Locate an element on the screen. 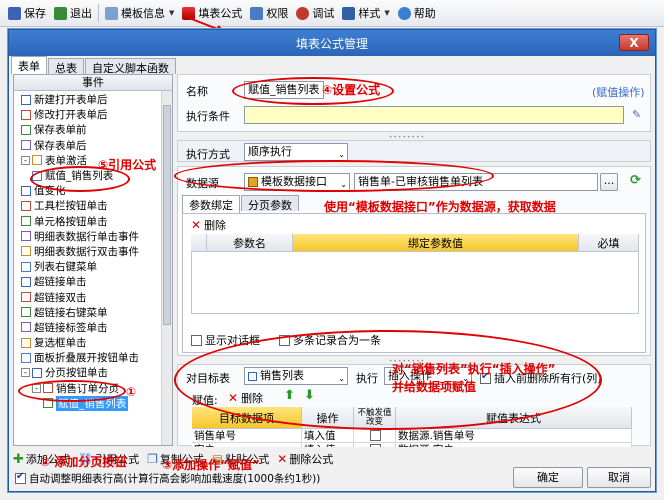  col-required: 必填 is located at coordinates (609, 243).